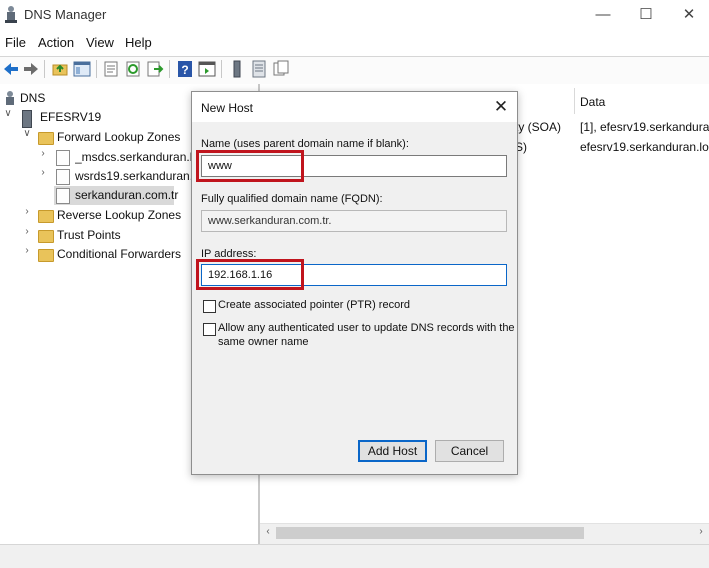 This screenshot has width=709, height=568. What do you see at coordinates (646, 15) in the screenshot?
I see `maximize-button: ☐` at bounding box center [646, 15].